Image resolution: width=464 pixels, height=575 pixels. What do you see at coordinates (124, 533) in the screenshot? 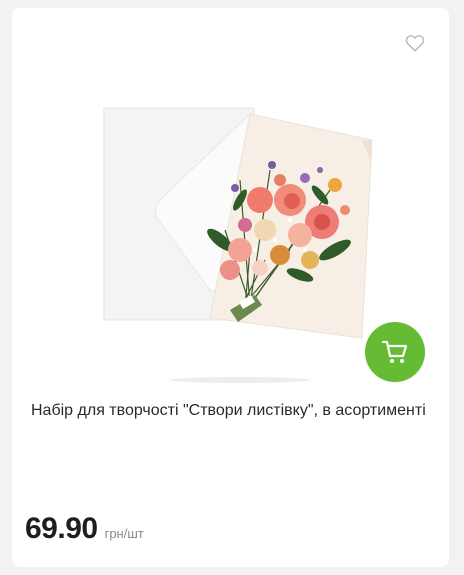
I see `price-unit: грн/шт` at bounding box center [124, 533].